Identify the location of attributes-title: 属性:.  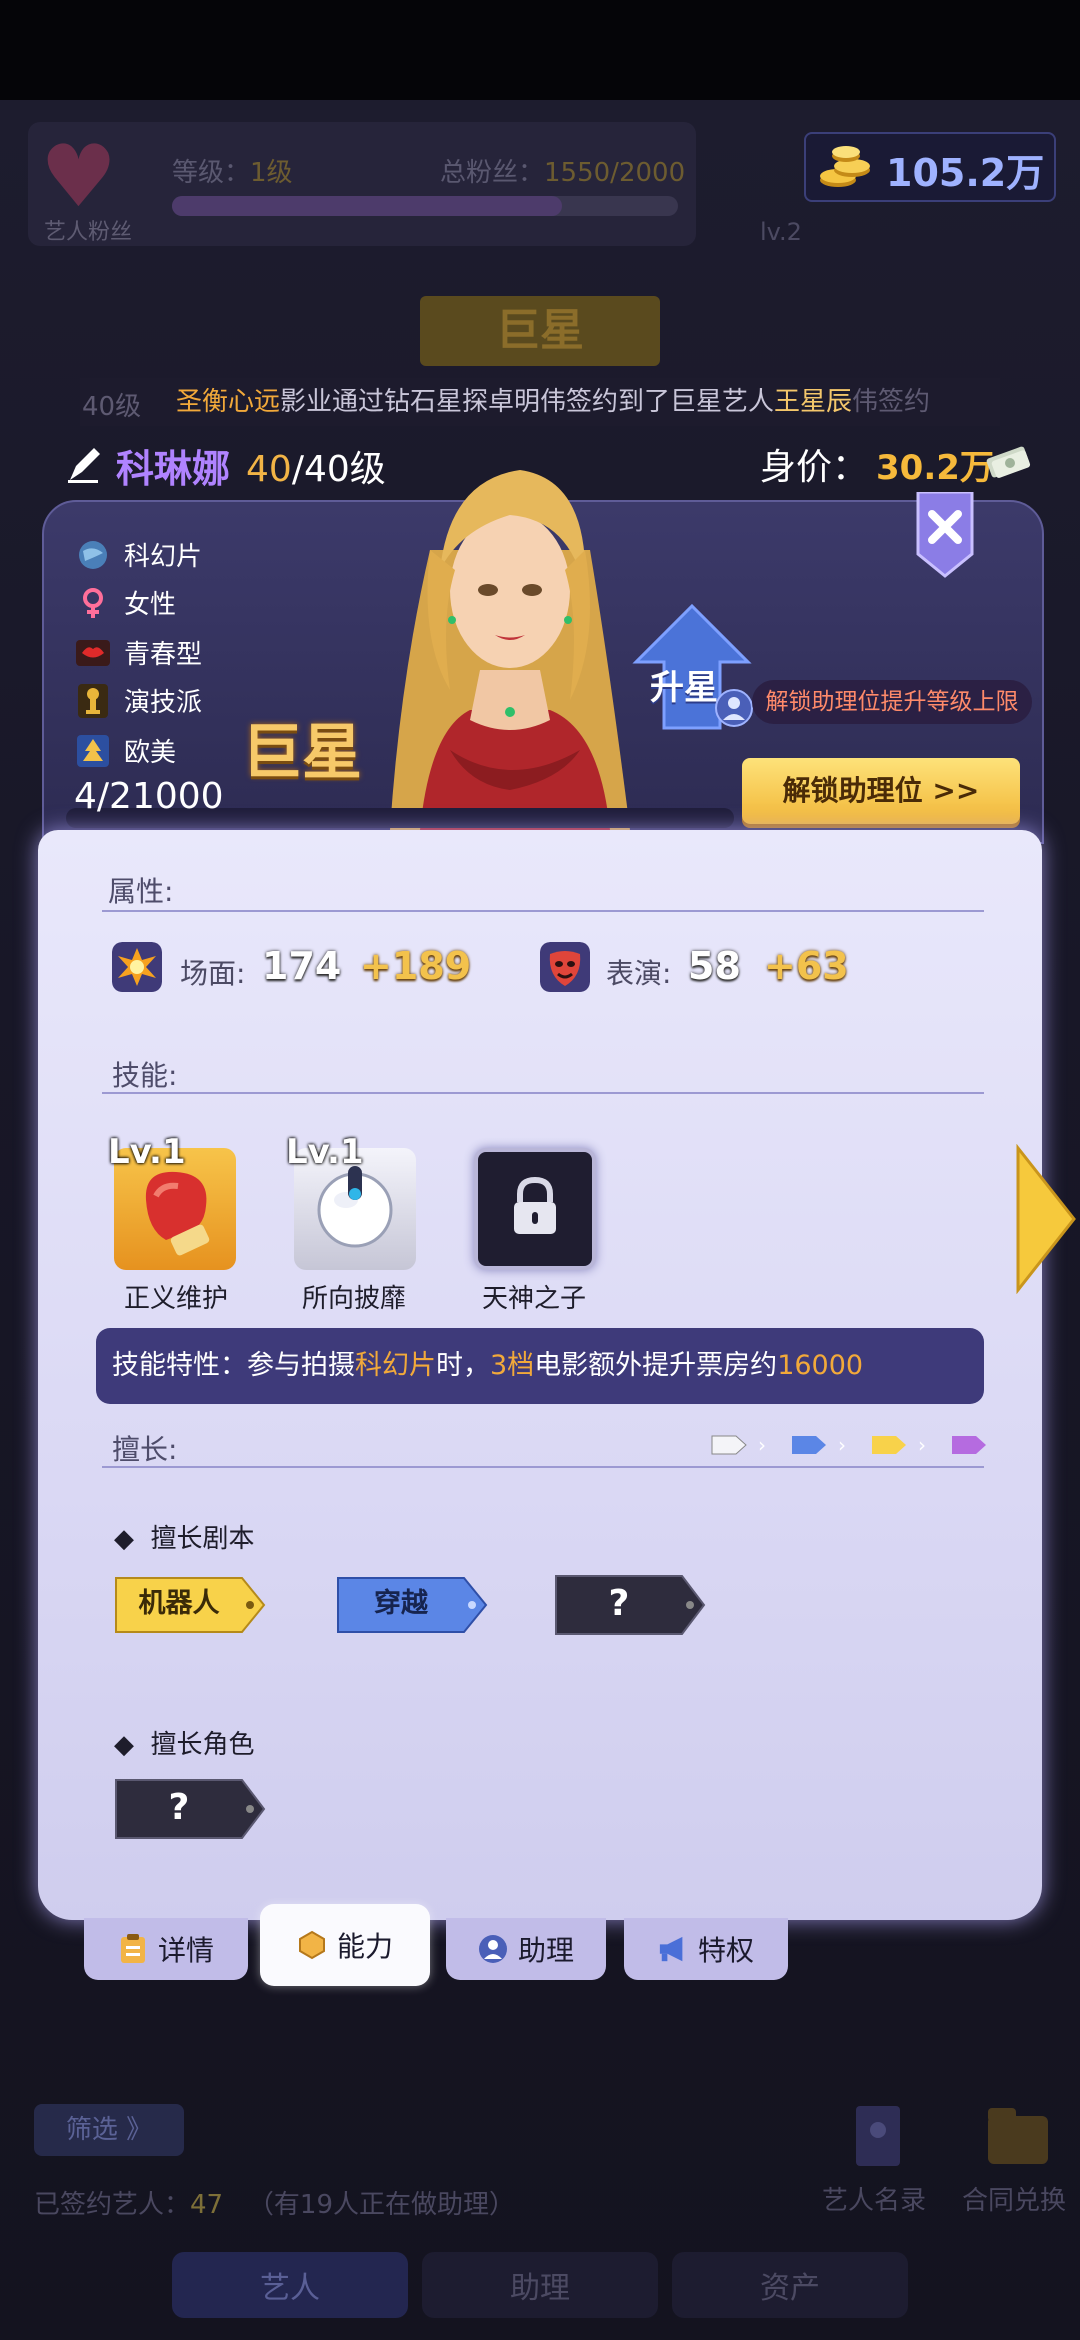
(141, 891).